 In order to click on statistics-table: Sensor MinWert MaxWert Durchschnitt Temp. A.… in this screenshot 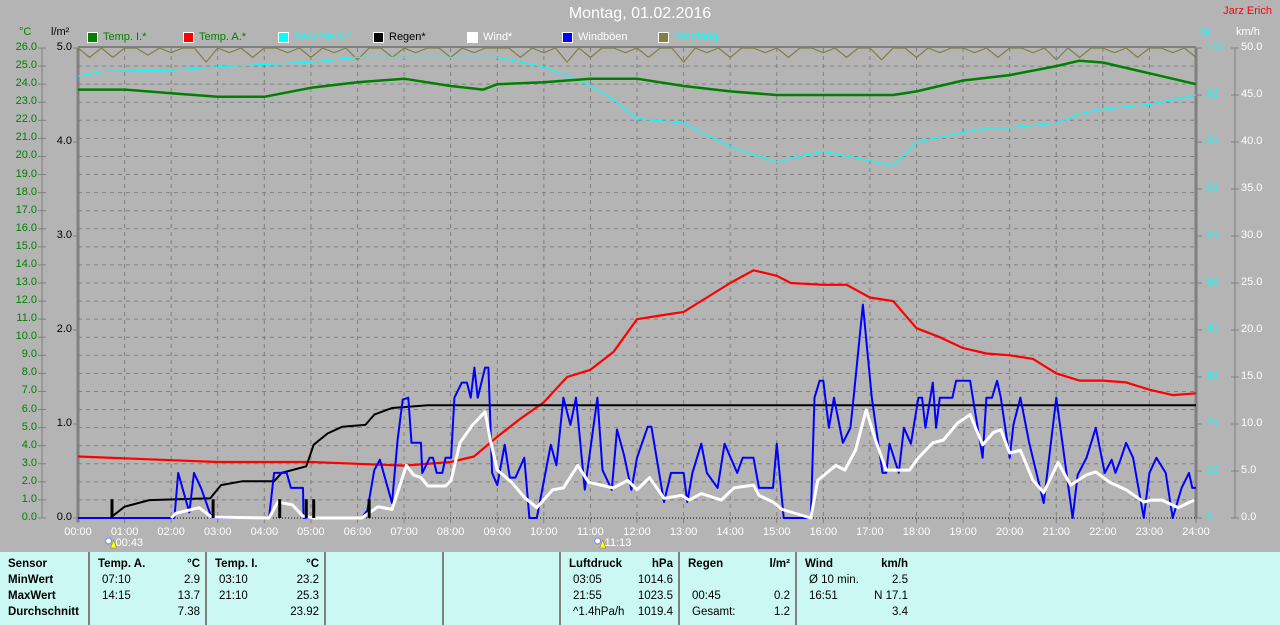, I will do `click(640, 588)`.